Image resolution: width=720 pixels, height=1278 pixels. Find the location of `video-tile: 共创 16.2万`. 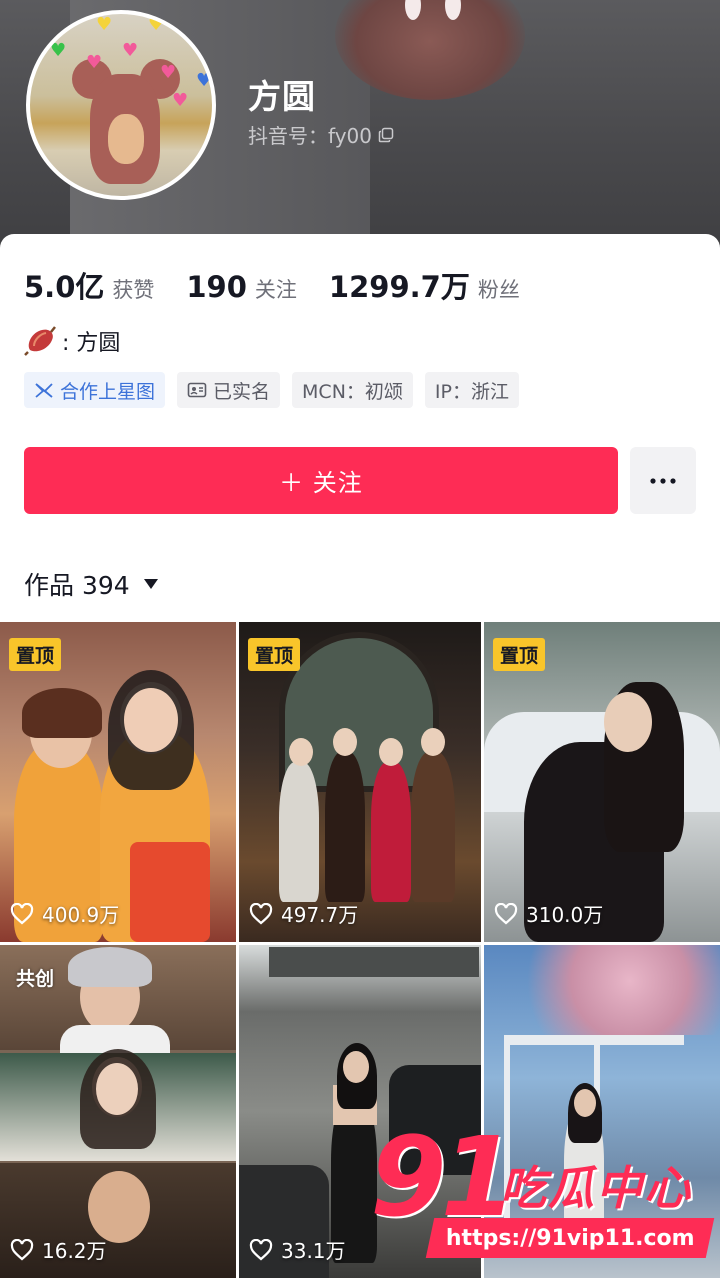

video-tile: 共创 16.2万 is located at coordinates (118, 1111).